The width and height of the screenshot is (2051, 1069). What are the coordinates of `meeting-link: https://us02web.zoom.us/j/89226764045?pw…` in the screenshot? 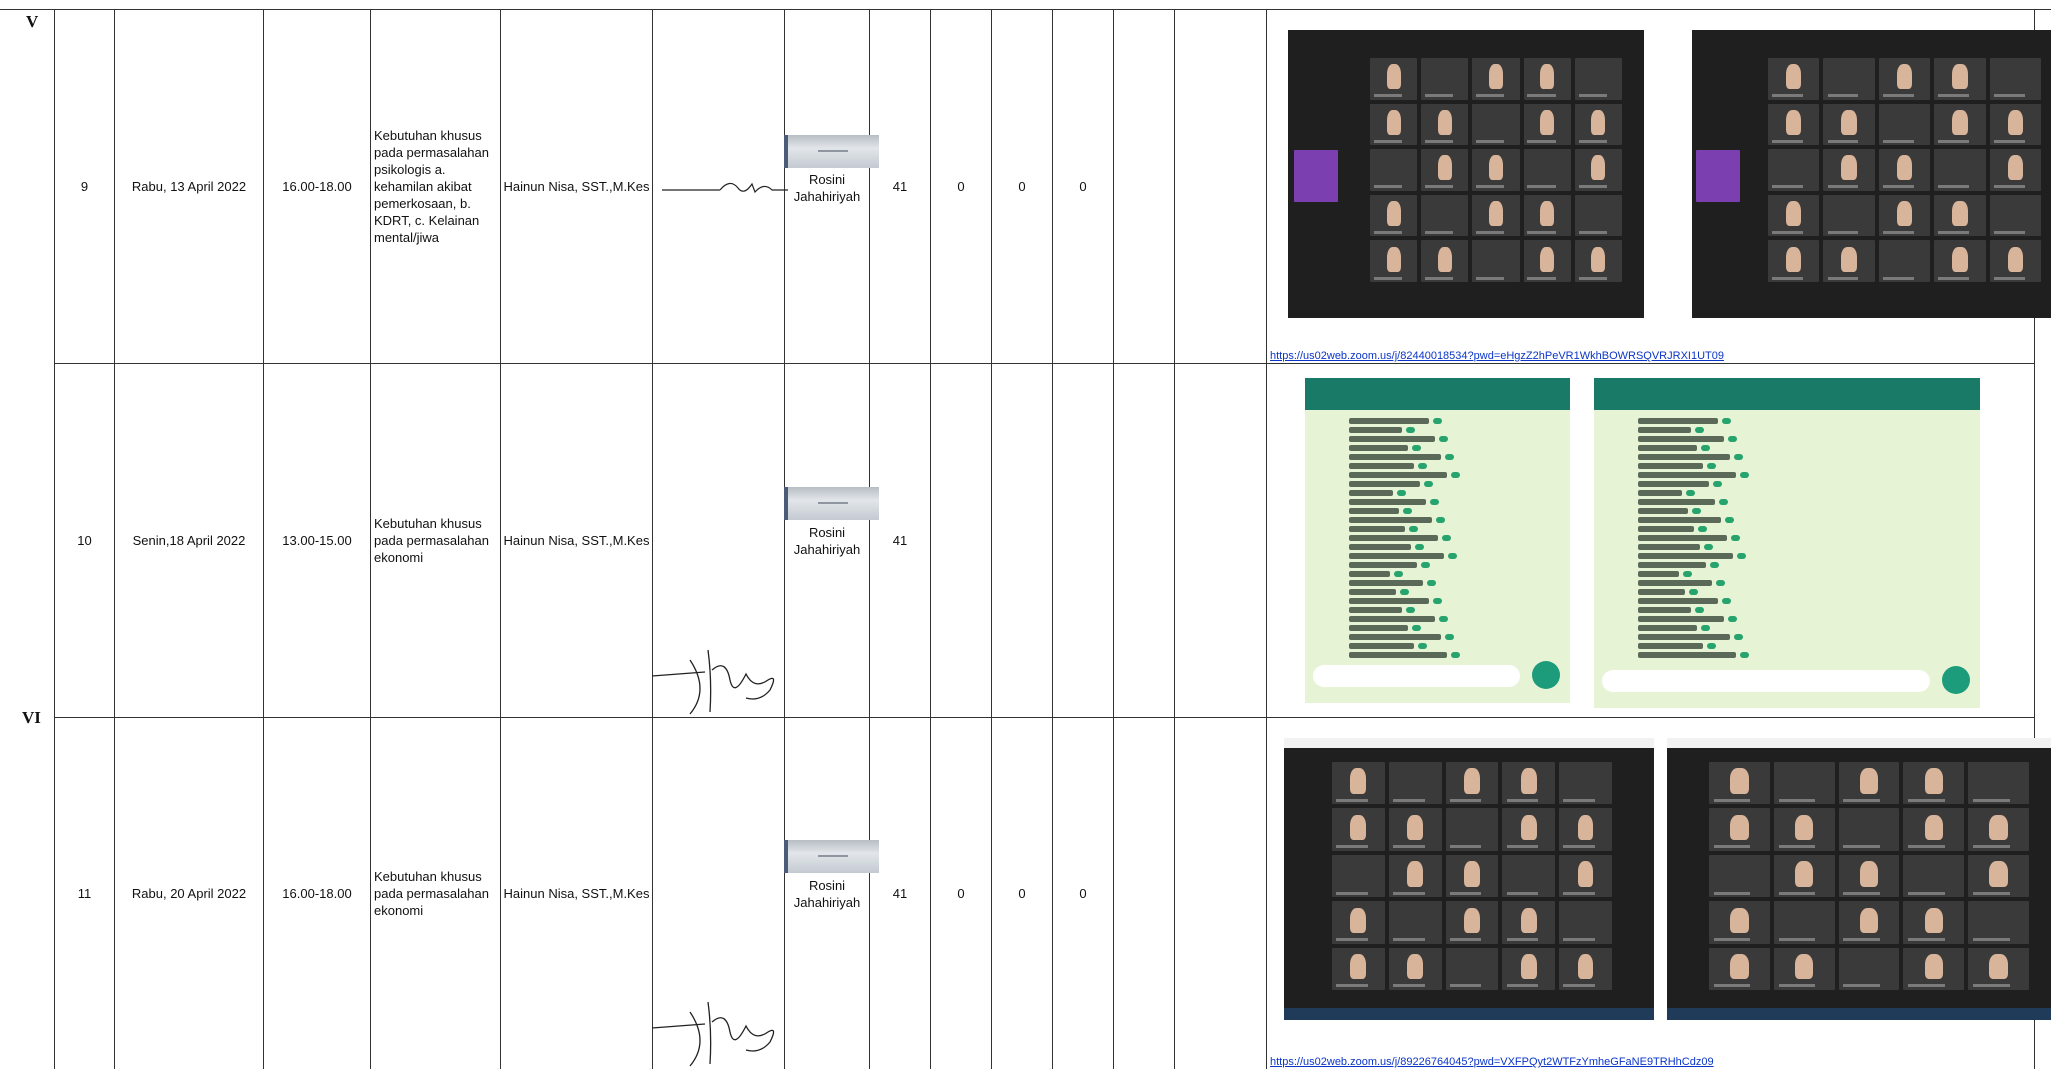 It's located at (1492, 1062).